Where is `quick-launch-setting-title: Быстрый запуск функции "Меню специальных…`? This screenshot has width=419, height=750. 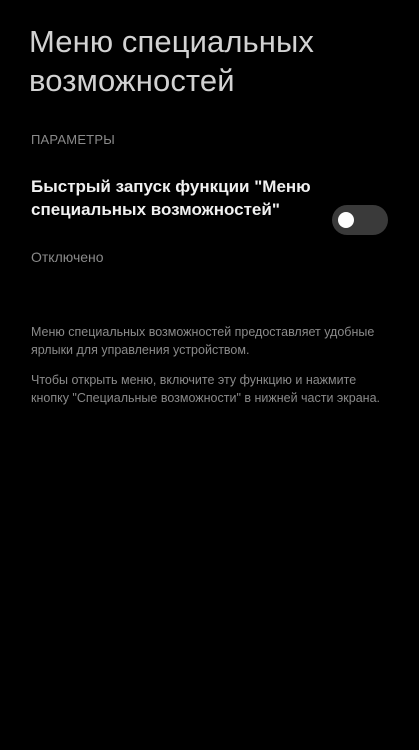 quick-launch-setting-title: Быстрый запуск функции "Меню специальных… is located at coordinates (171, 198).